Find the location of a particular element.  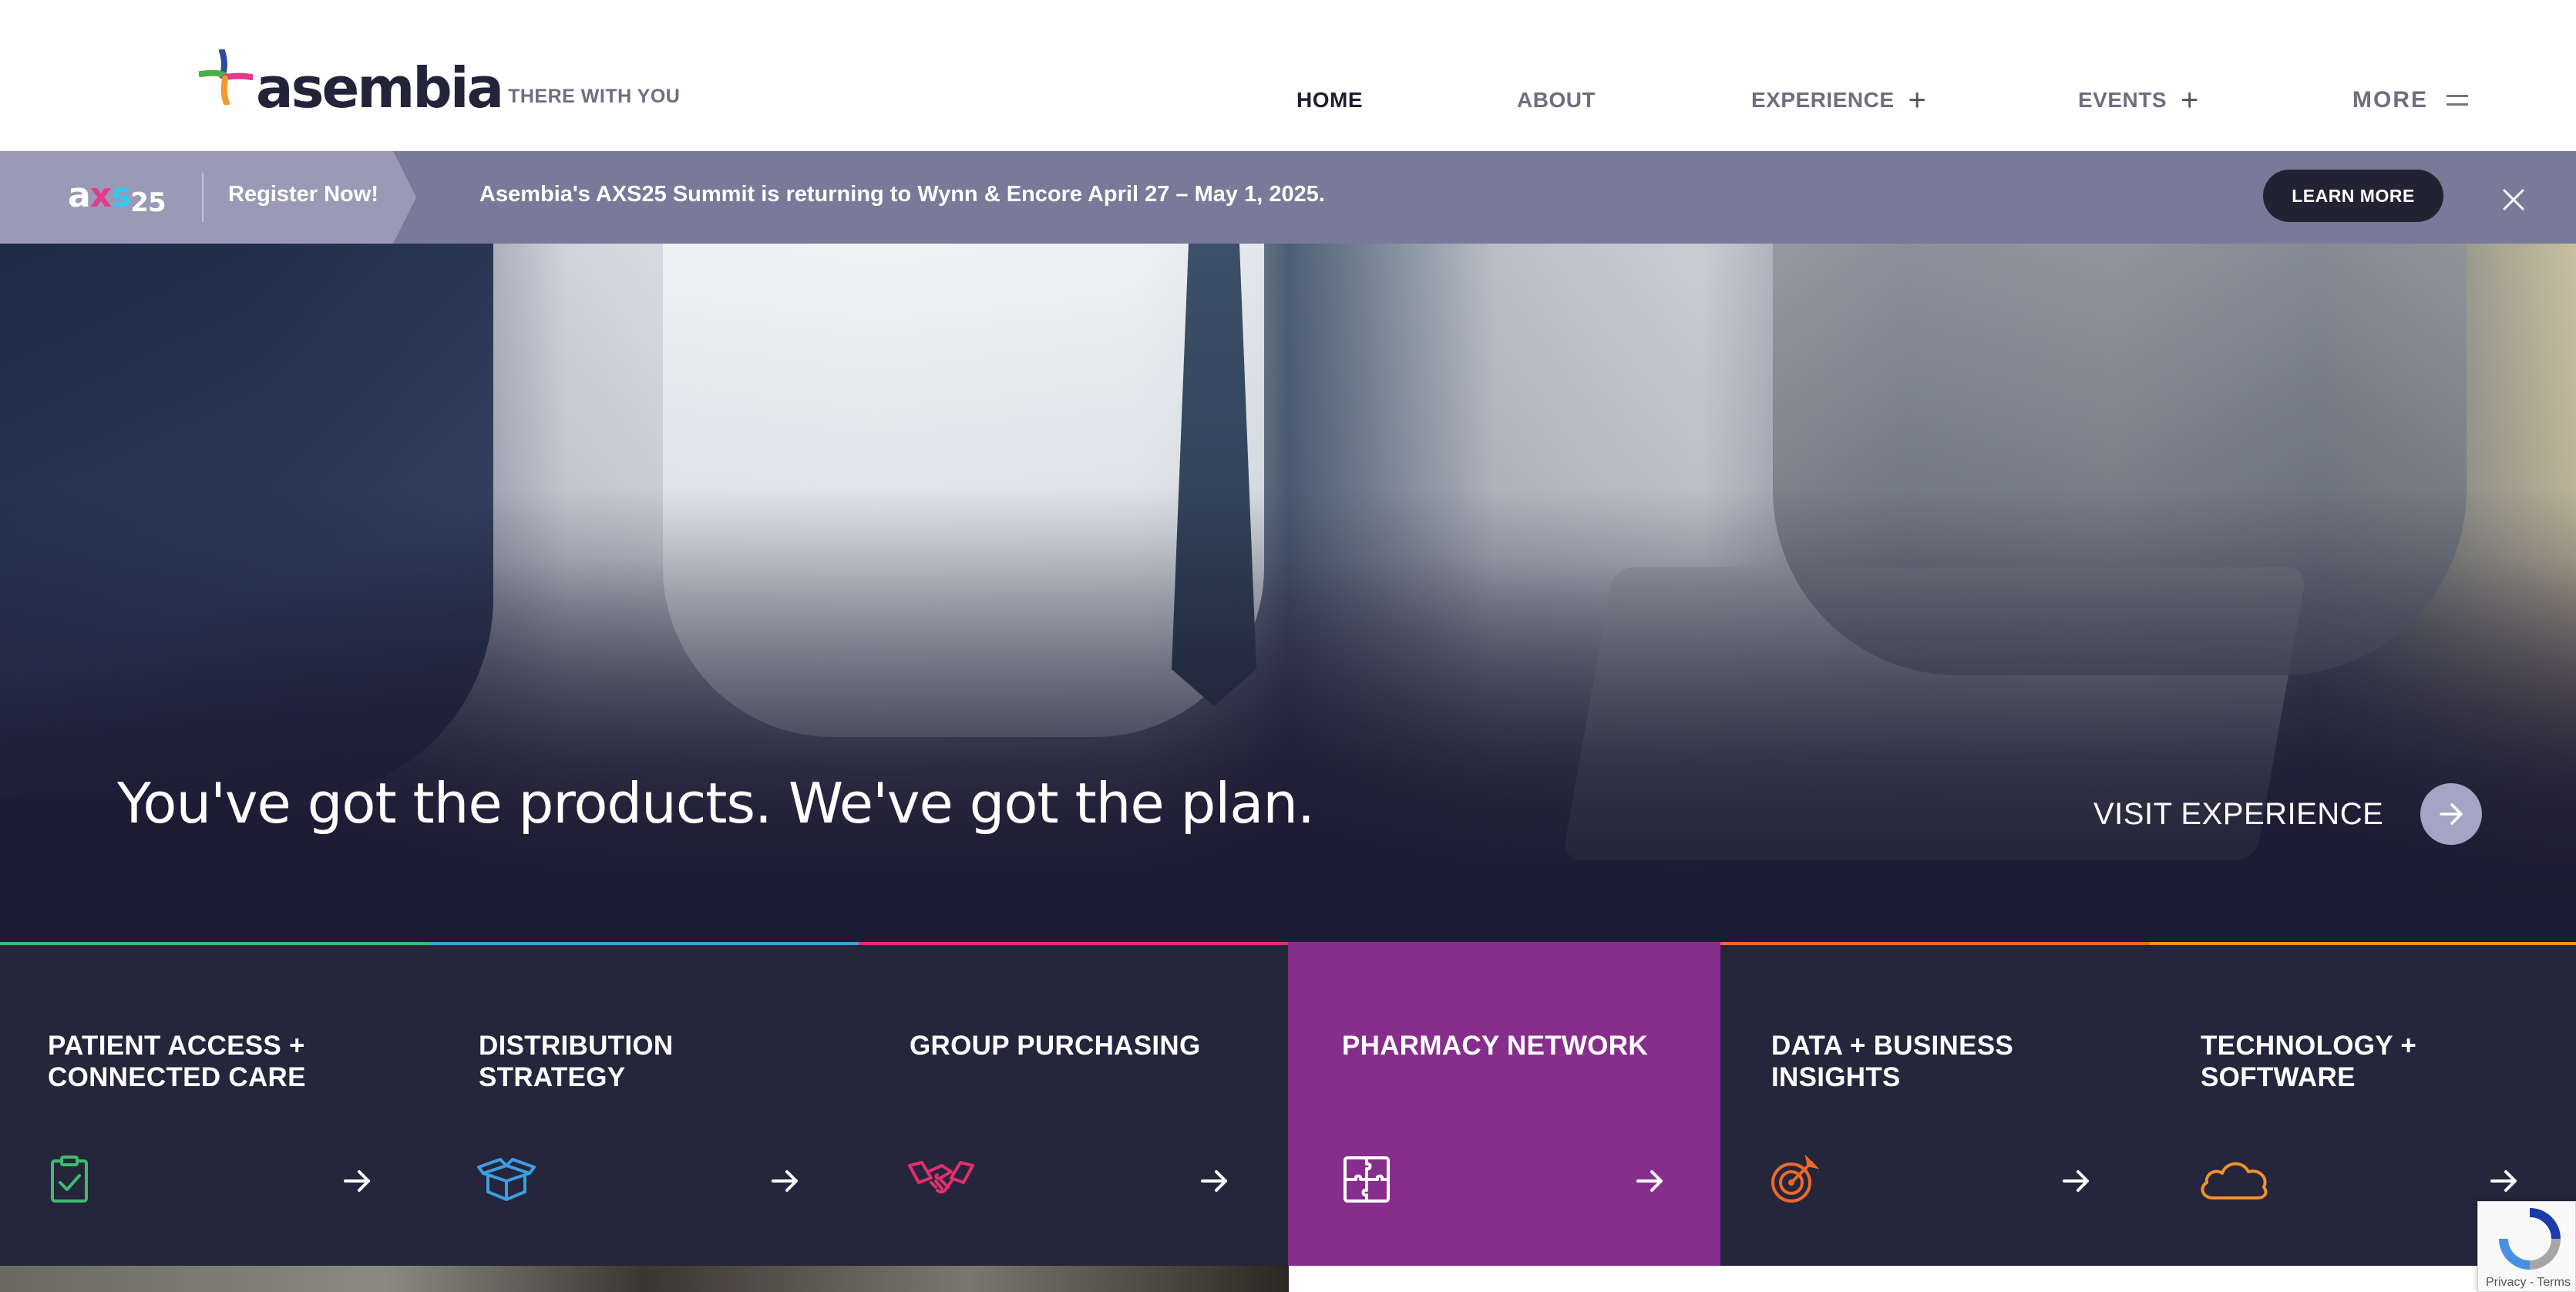

recaptcha-badge: Privacy - Terms is located at coordinates (2526, 1246).